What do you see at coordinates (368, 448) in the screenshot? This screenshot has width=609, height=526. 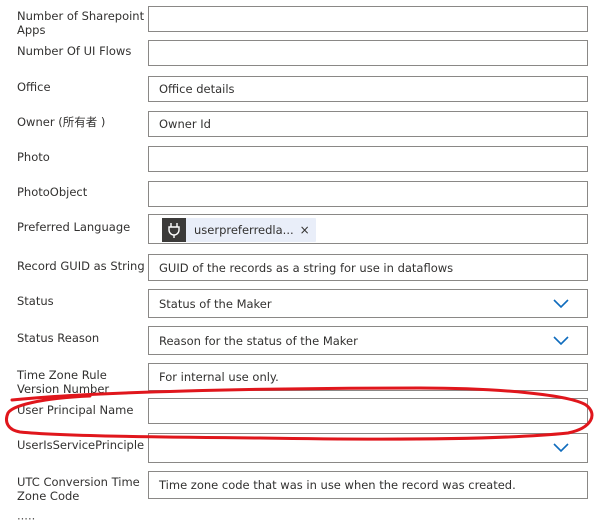 I see `is-service-principle-select` at bounding box center [368, 448].